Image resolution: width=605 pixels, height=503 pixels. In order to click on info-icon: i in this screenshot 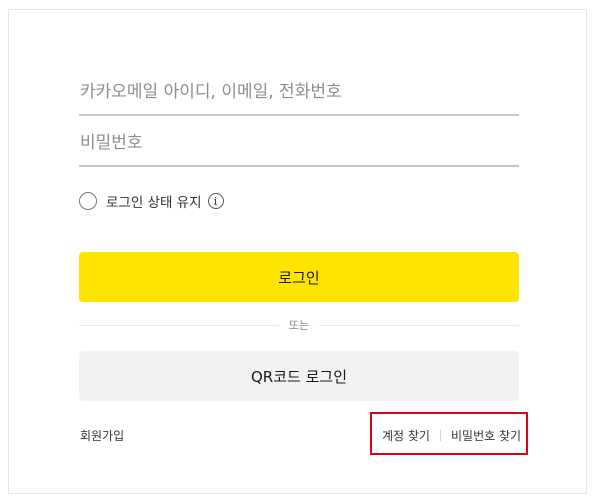, I will do `click(215, 201)`.